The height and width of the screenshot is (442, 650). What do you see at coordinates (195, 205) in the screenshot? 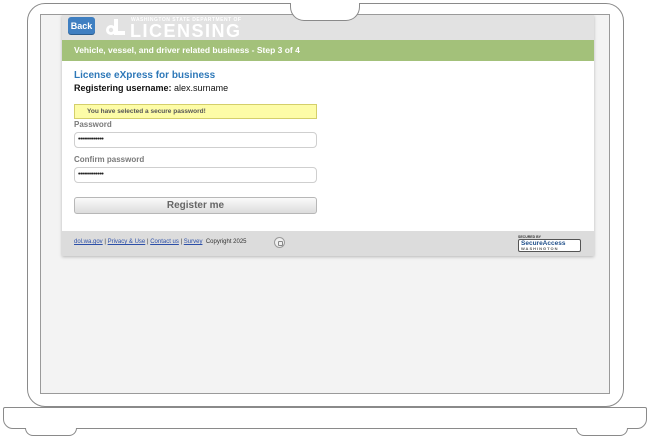
I see `register-button: Register me` at bounding box center [195, 205].